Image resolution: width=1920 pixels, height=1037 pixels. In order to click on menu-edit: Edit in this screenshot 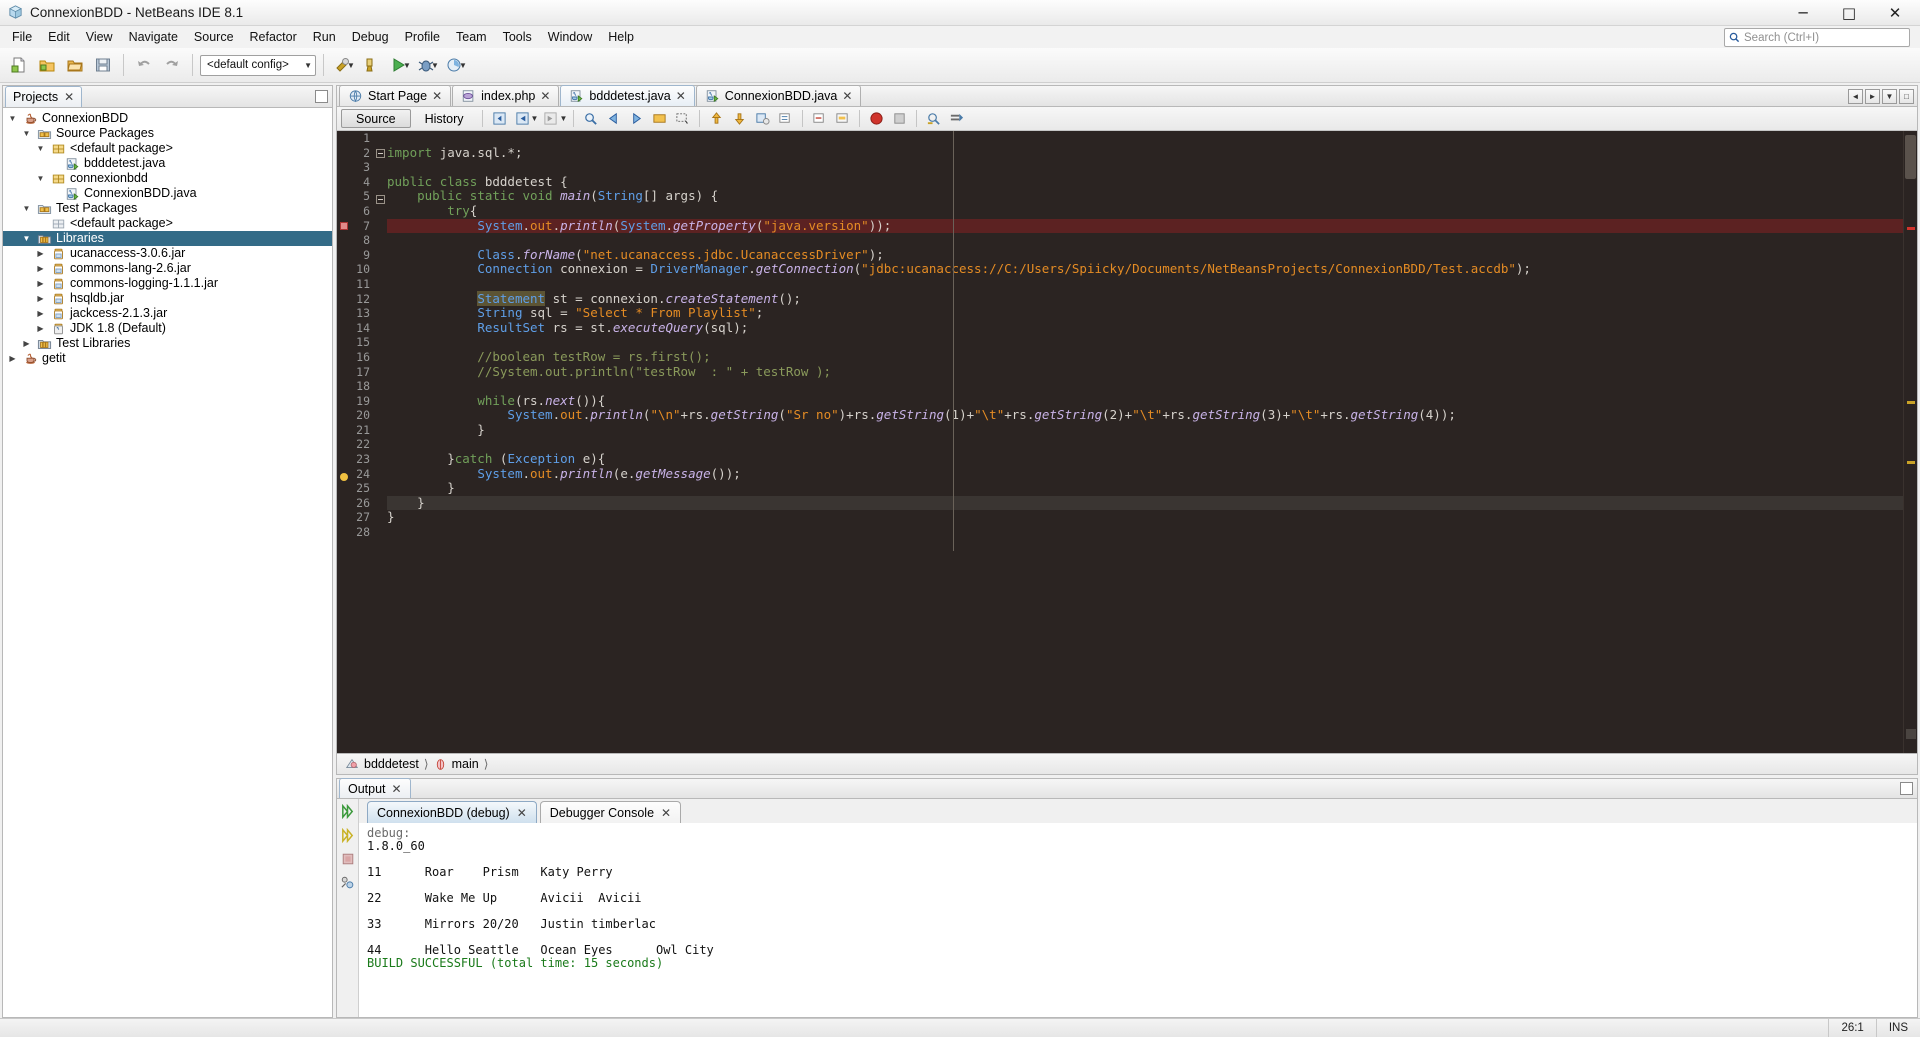, I will do `click(59, 37)`.